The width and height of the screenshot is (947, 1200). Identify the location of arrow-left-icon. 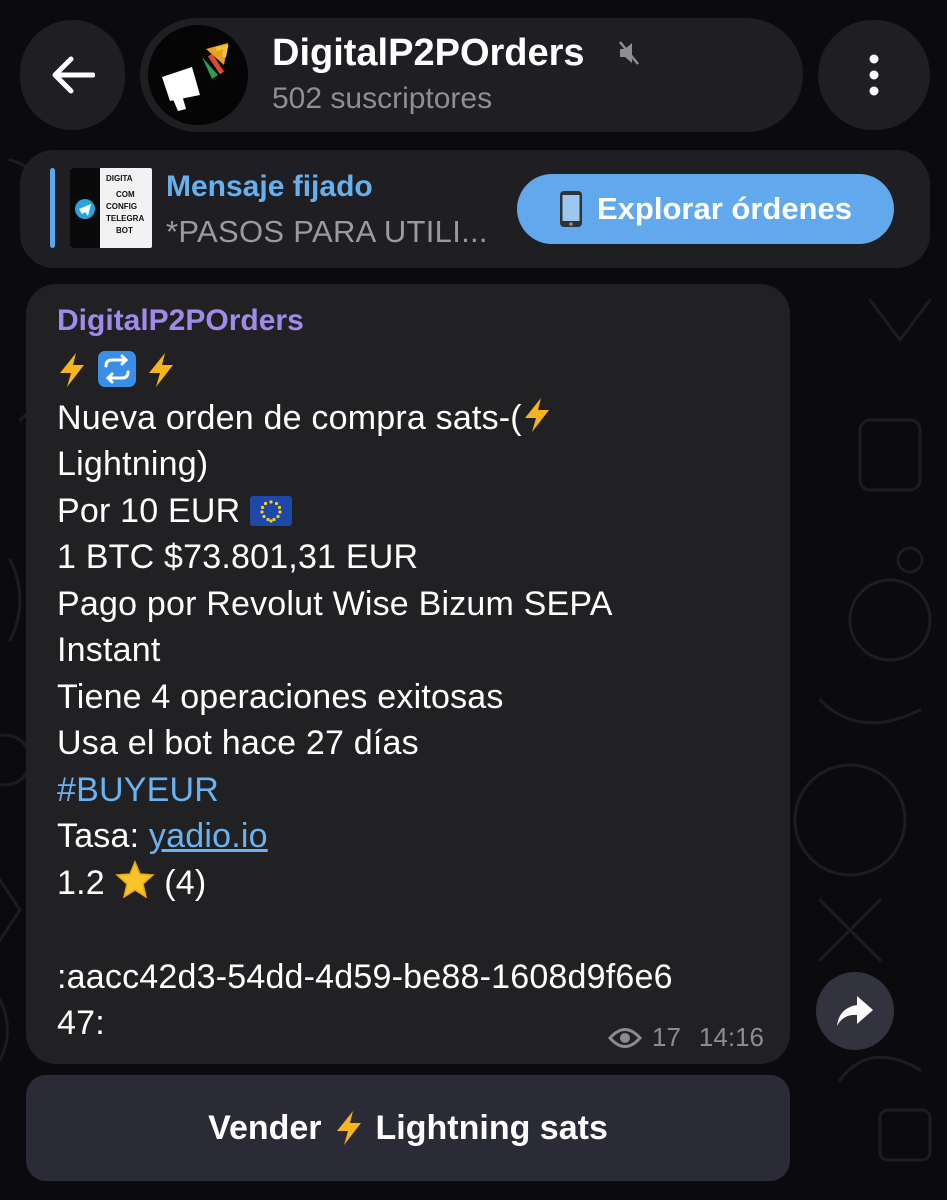
(73, 75).